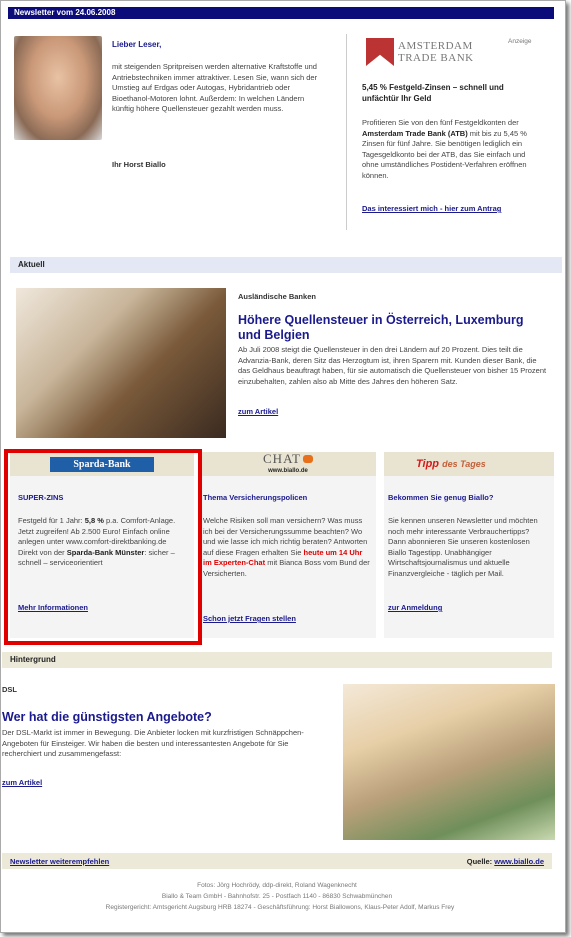  What do you see at coordinates (255, 497) in the screenshot?
I see `col2-title: Thema Versicherungspolicen` at bounding box center [255, 497].